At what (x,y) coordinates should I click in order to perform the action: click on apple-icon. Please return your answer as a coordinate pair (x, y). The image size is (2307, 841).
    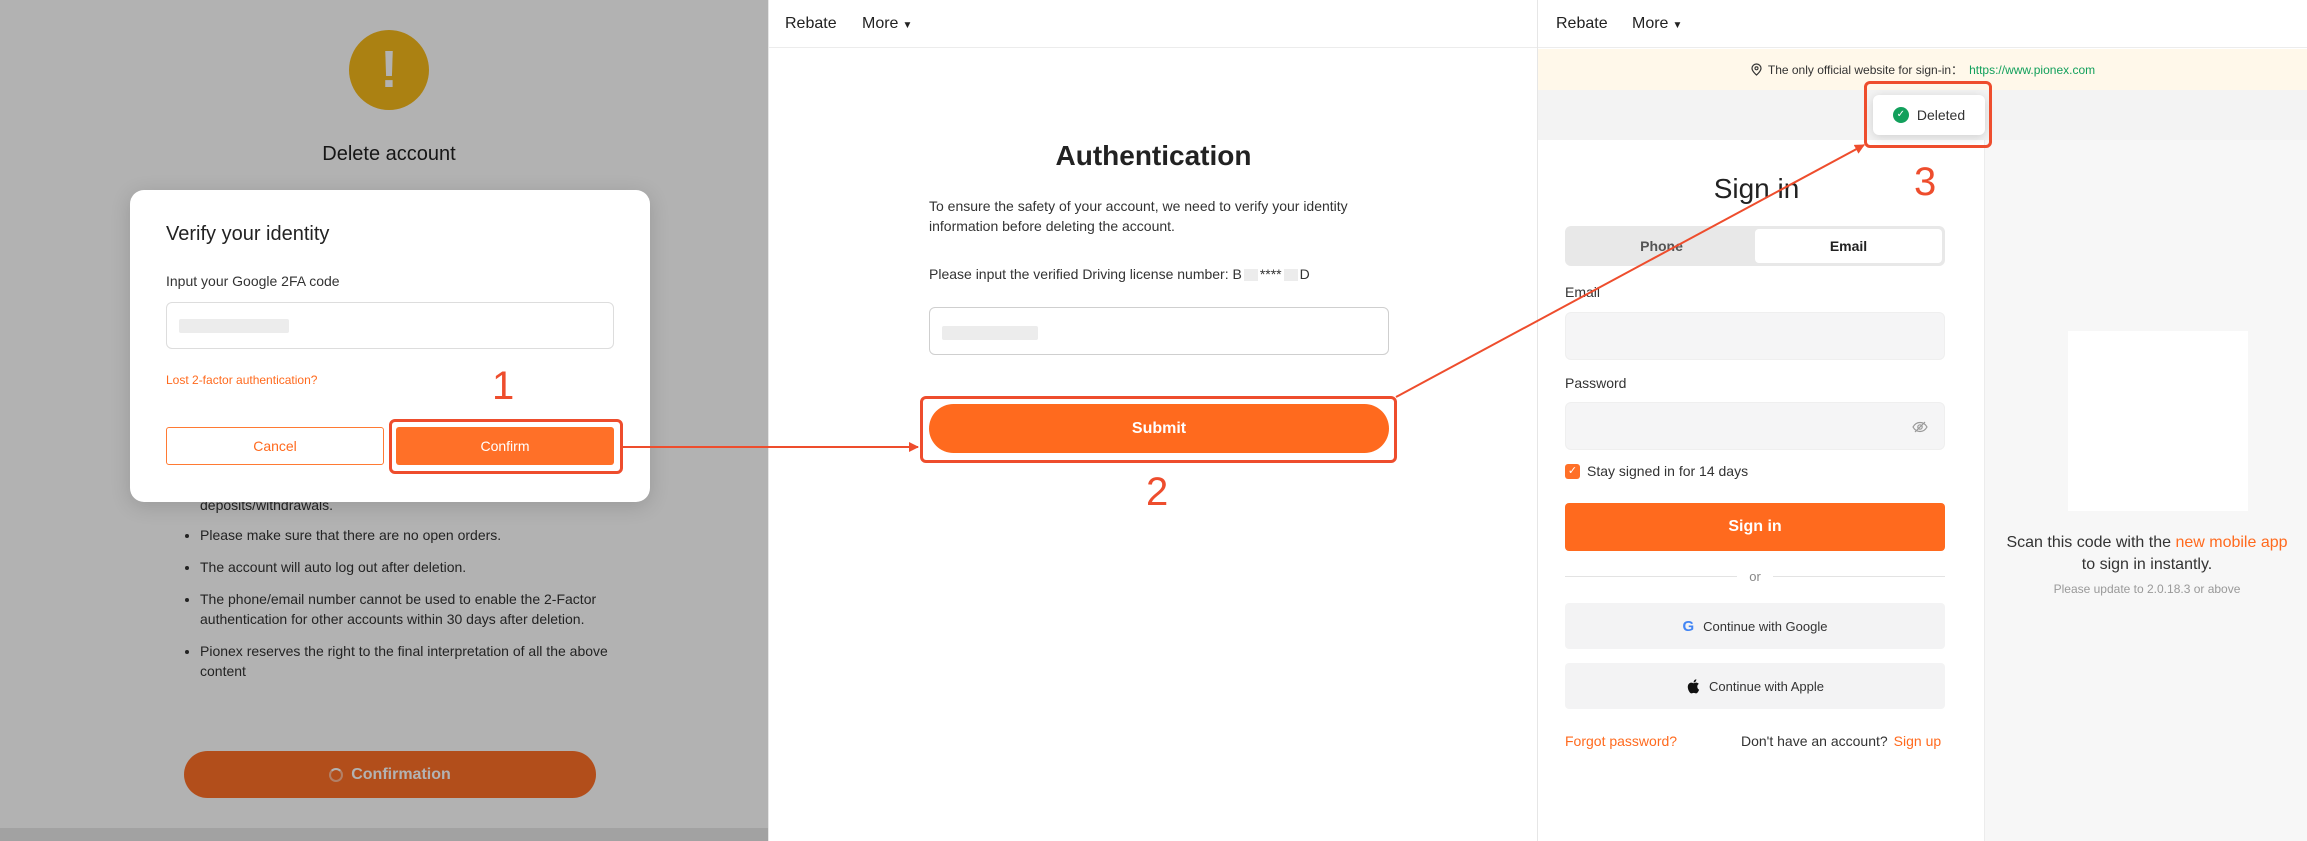
    Looking at the image, I should click on (1693, 686).